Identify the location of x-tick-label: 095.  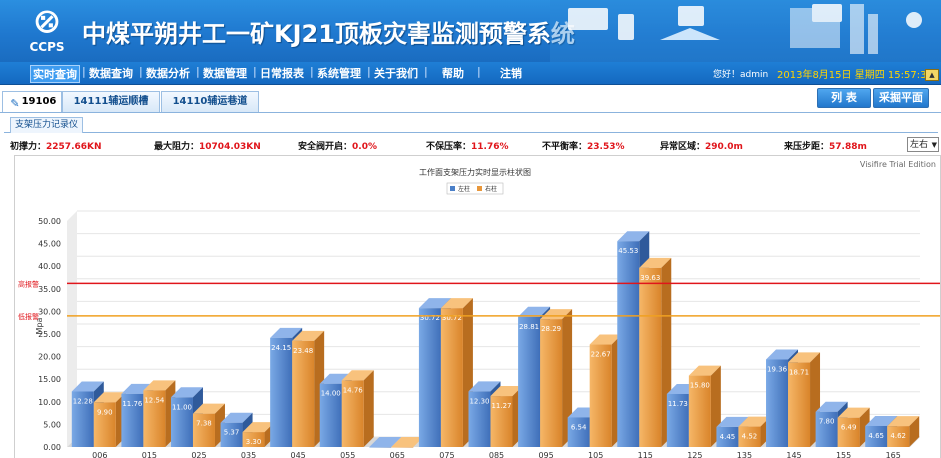
(545, 454).